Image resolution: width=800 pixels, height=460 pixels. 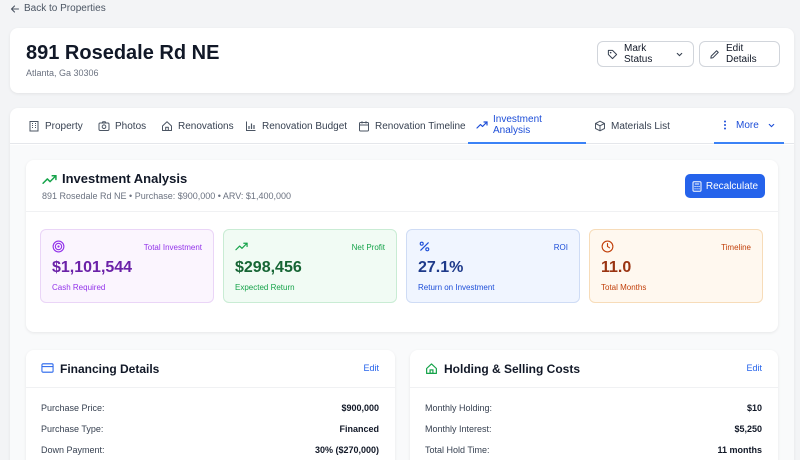 What do you see at coordinates (104, 126) in the screenshot?
I see `camera-icon` at bounding box center [104, 126].